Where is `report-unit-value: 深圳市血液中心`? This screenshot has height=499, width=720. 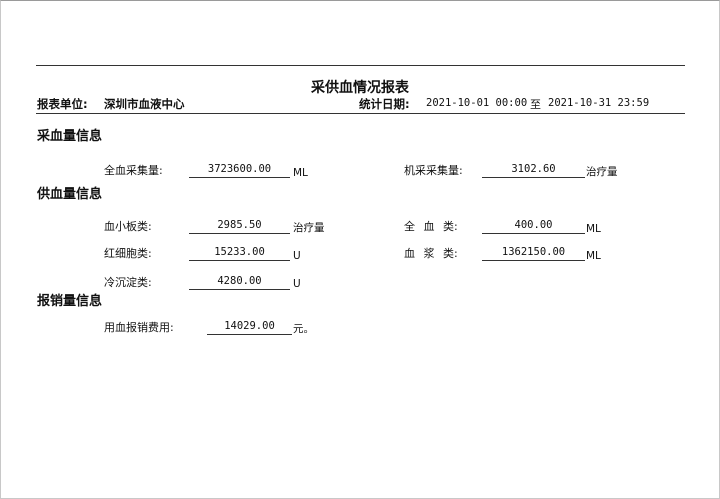 report-unit-value: 深圳市血液中心 is located at coordinates (144, 104).